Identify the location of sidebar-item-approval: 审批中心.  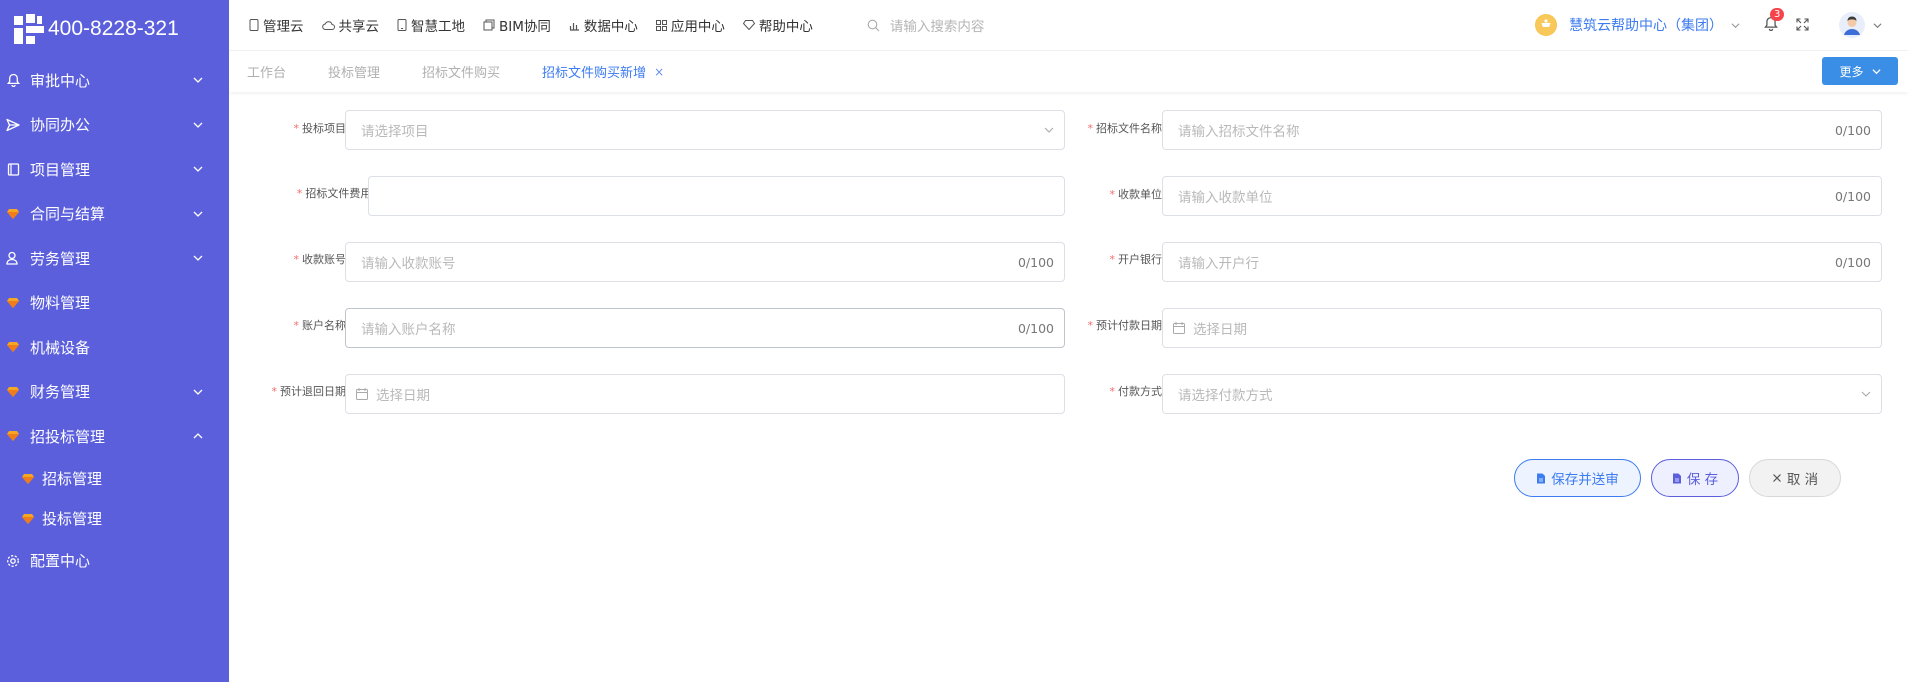
(114, 80).